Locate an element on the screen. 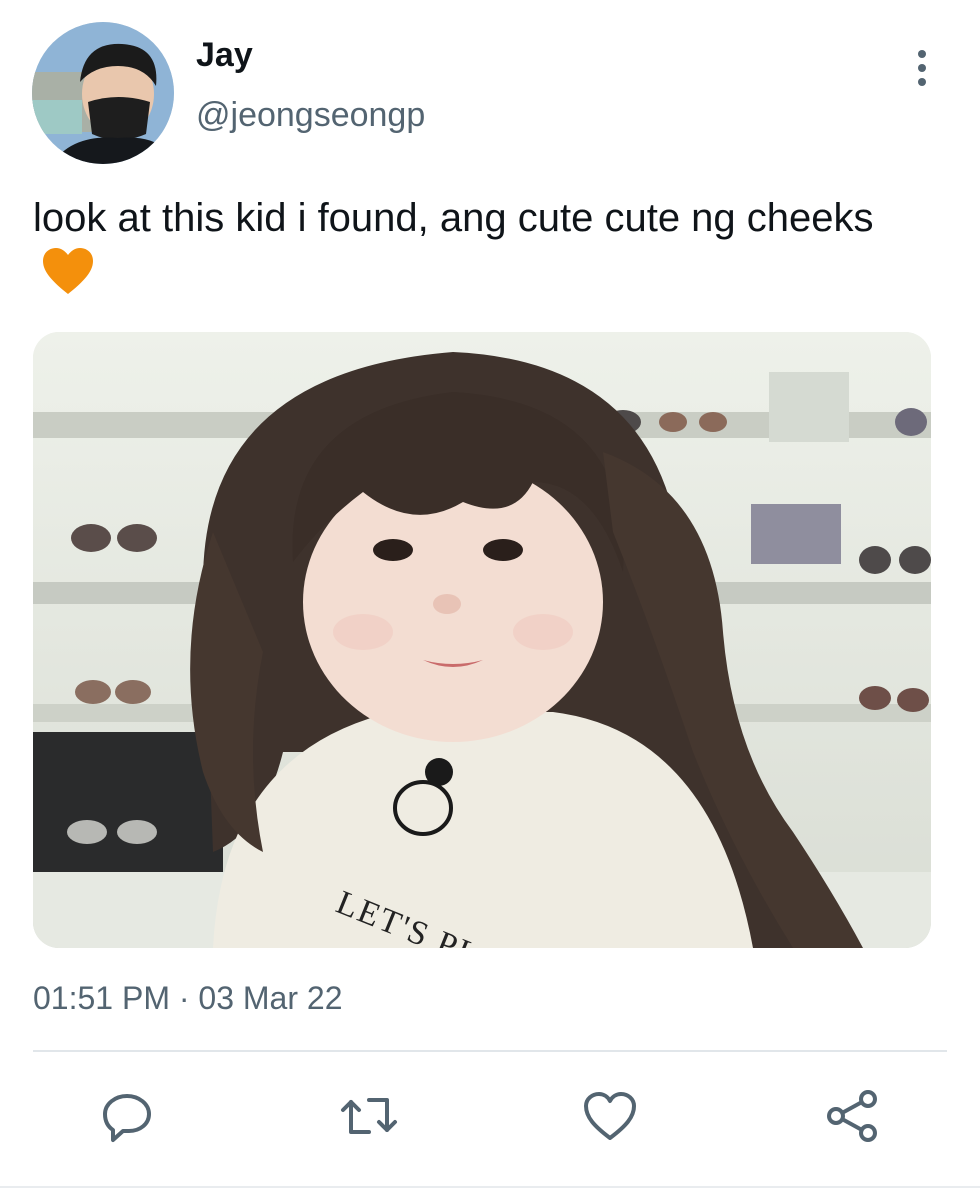 The image size is (980, 1200). bottom-border is located at coordinates (490, 1187).